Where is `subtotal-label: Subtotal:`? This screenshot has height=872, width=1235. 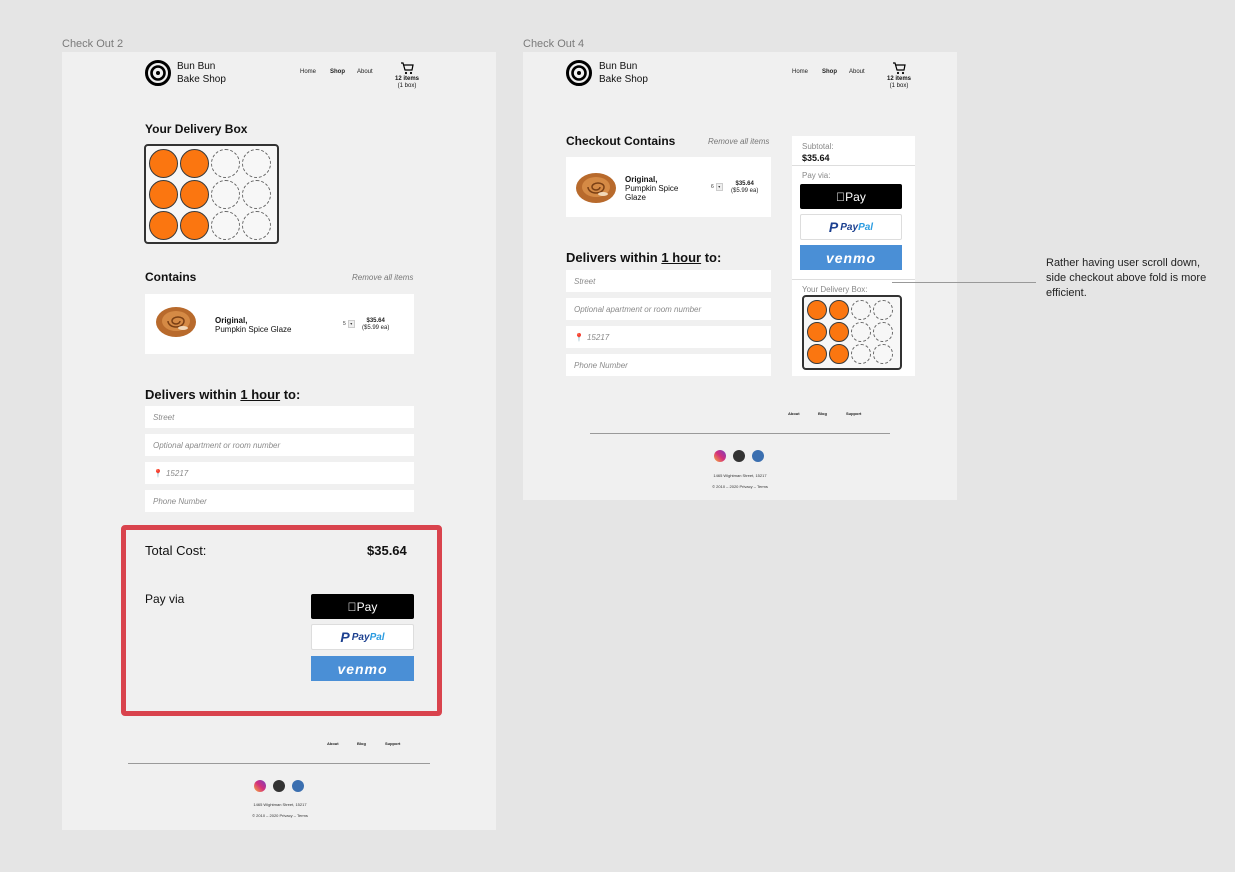 subtotal-label: Subtotal: is located at coordinates (818, 146).